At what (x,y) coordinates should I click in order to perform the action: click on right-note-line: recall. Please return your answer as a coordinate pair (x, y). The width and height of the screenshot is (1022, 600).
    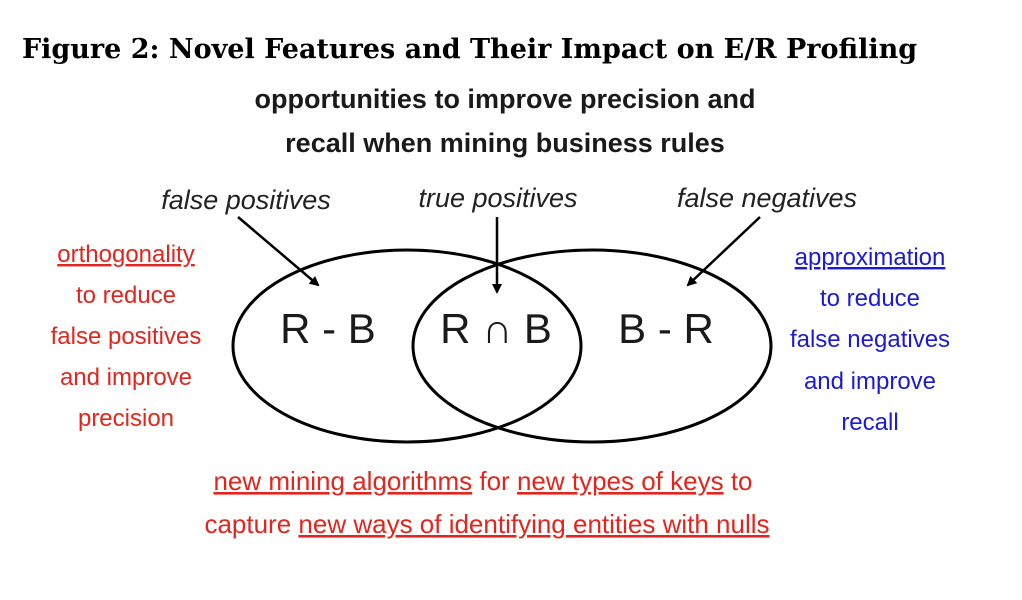
    Looking at the image, I should click on (869, 422).